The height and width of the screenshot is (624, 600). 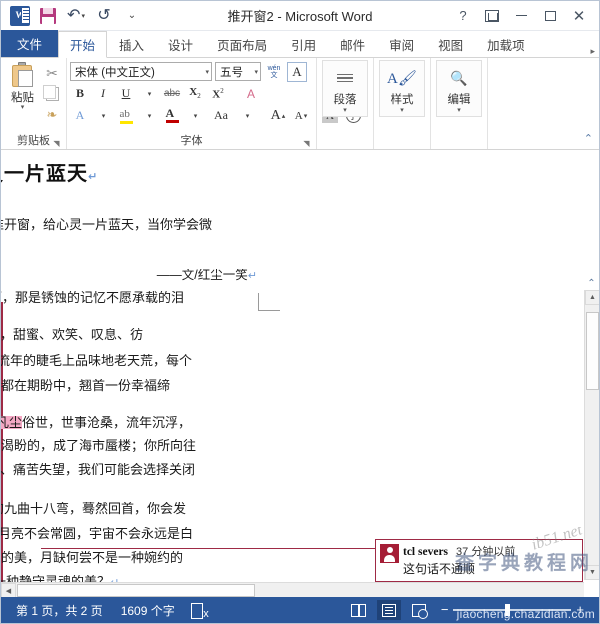 What do you see at coordinates (352, 44) in the screenshot?
I see `tab-mailings: 邮件` at bounding box center [352, 44].